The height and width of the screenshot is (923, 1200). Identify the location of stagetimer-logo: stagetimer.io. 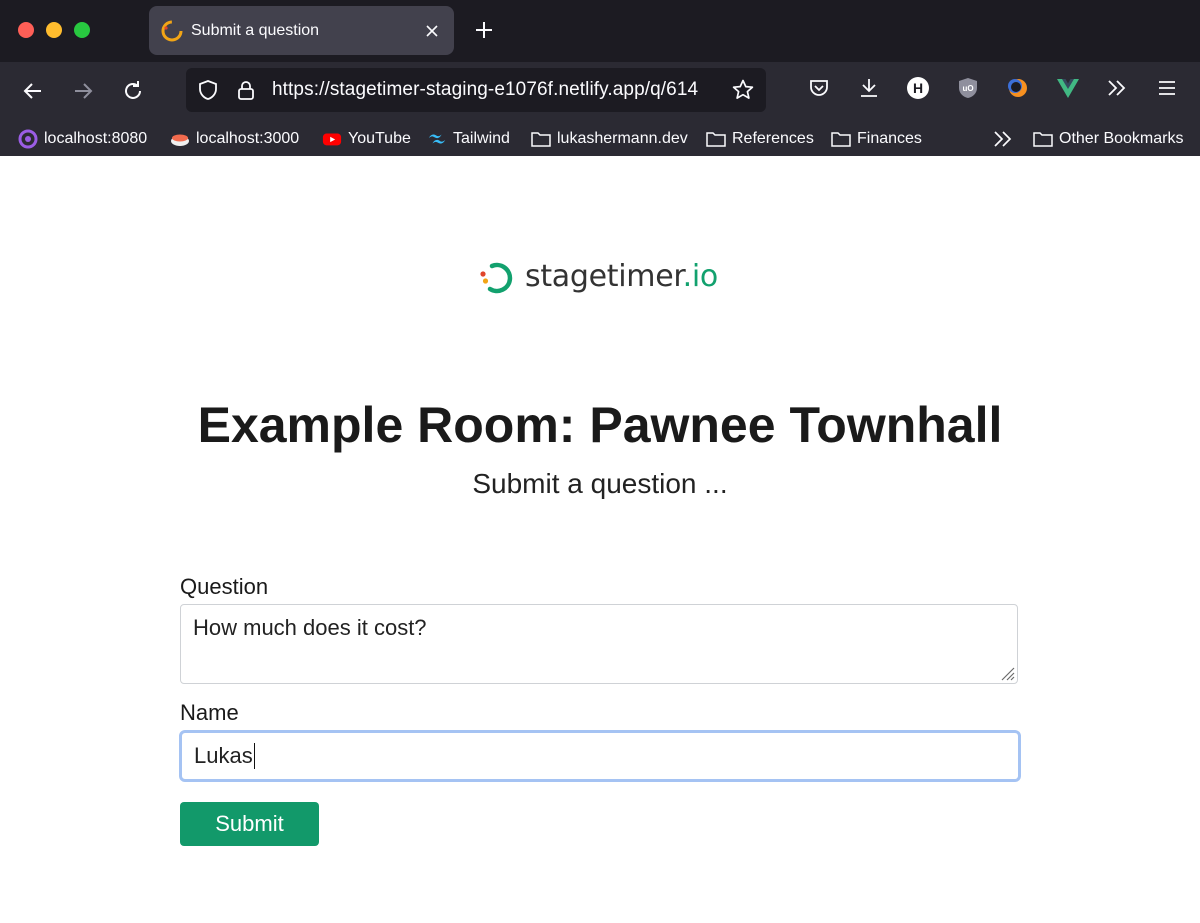
(598, 276).